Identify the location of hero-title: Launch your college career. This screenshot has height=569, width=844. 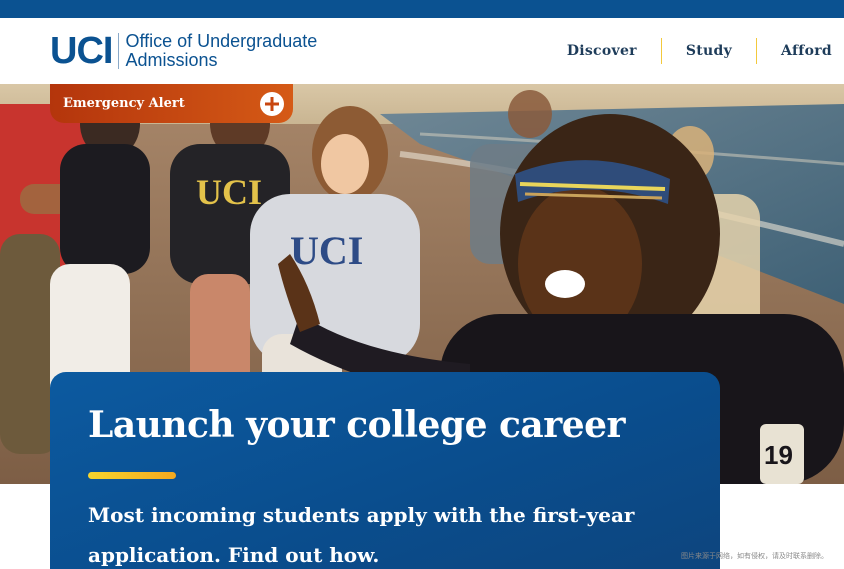
(357, 425).